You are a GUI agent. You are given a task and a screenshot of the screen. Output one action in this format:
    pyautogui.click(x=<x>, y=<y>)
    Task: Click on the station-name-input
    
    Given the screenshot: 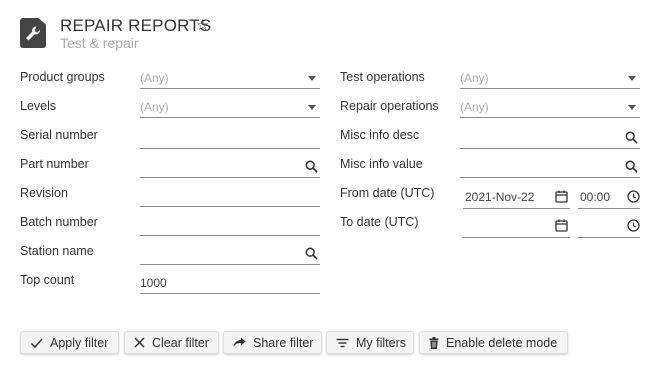 What is the action you would take?
    pyautogui.click(x=230, y=254)
    